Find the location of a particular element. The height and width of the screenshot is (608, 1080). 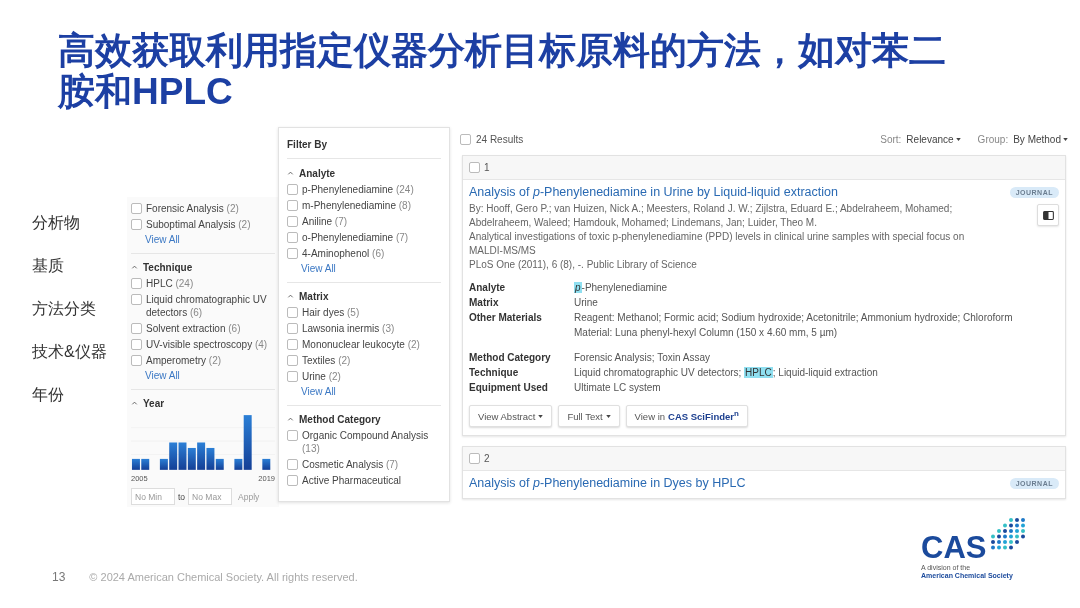

min-year-field: No Min is located at coordinates (153, 496).